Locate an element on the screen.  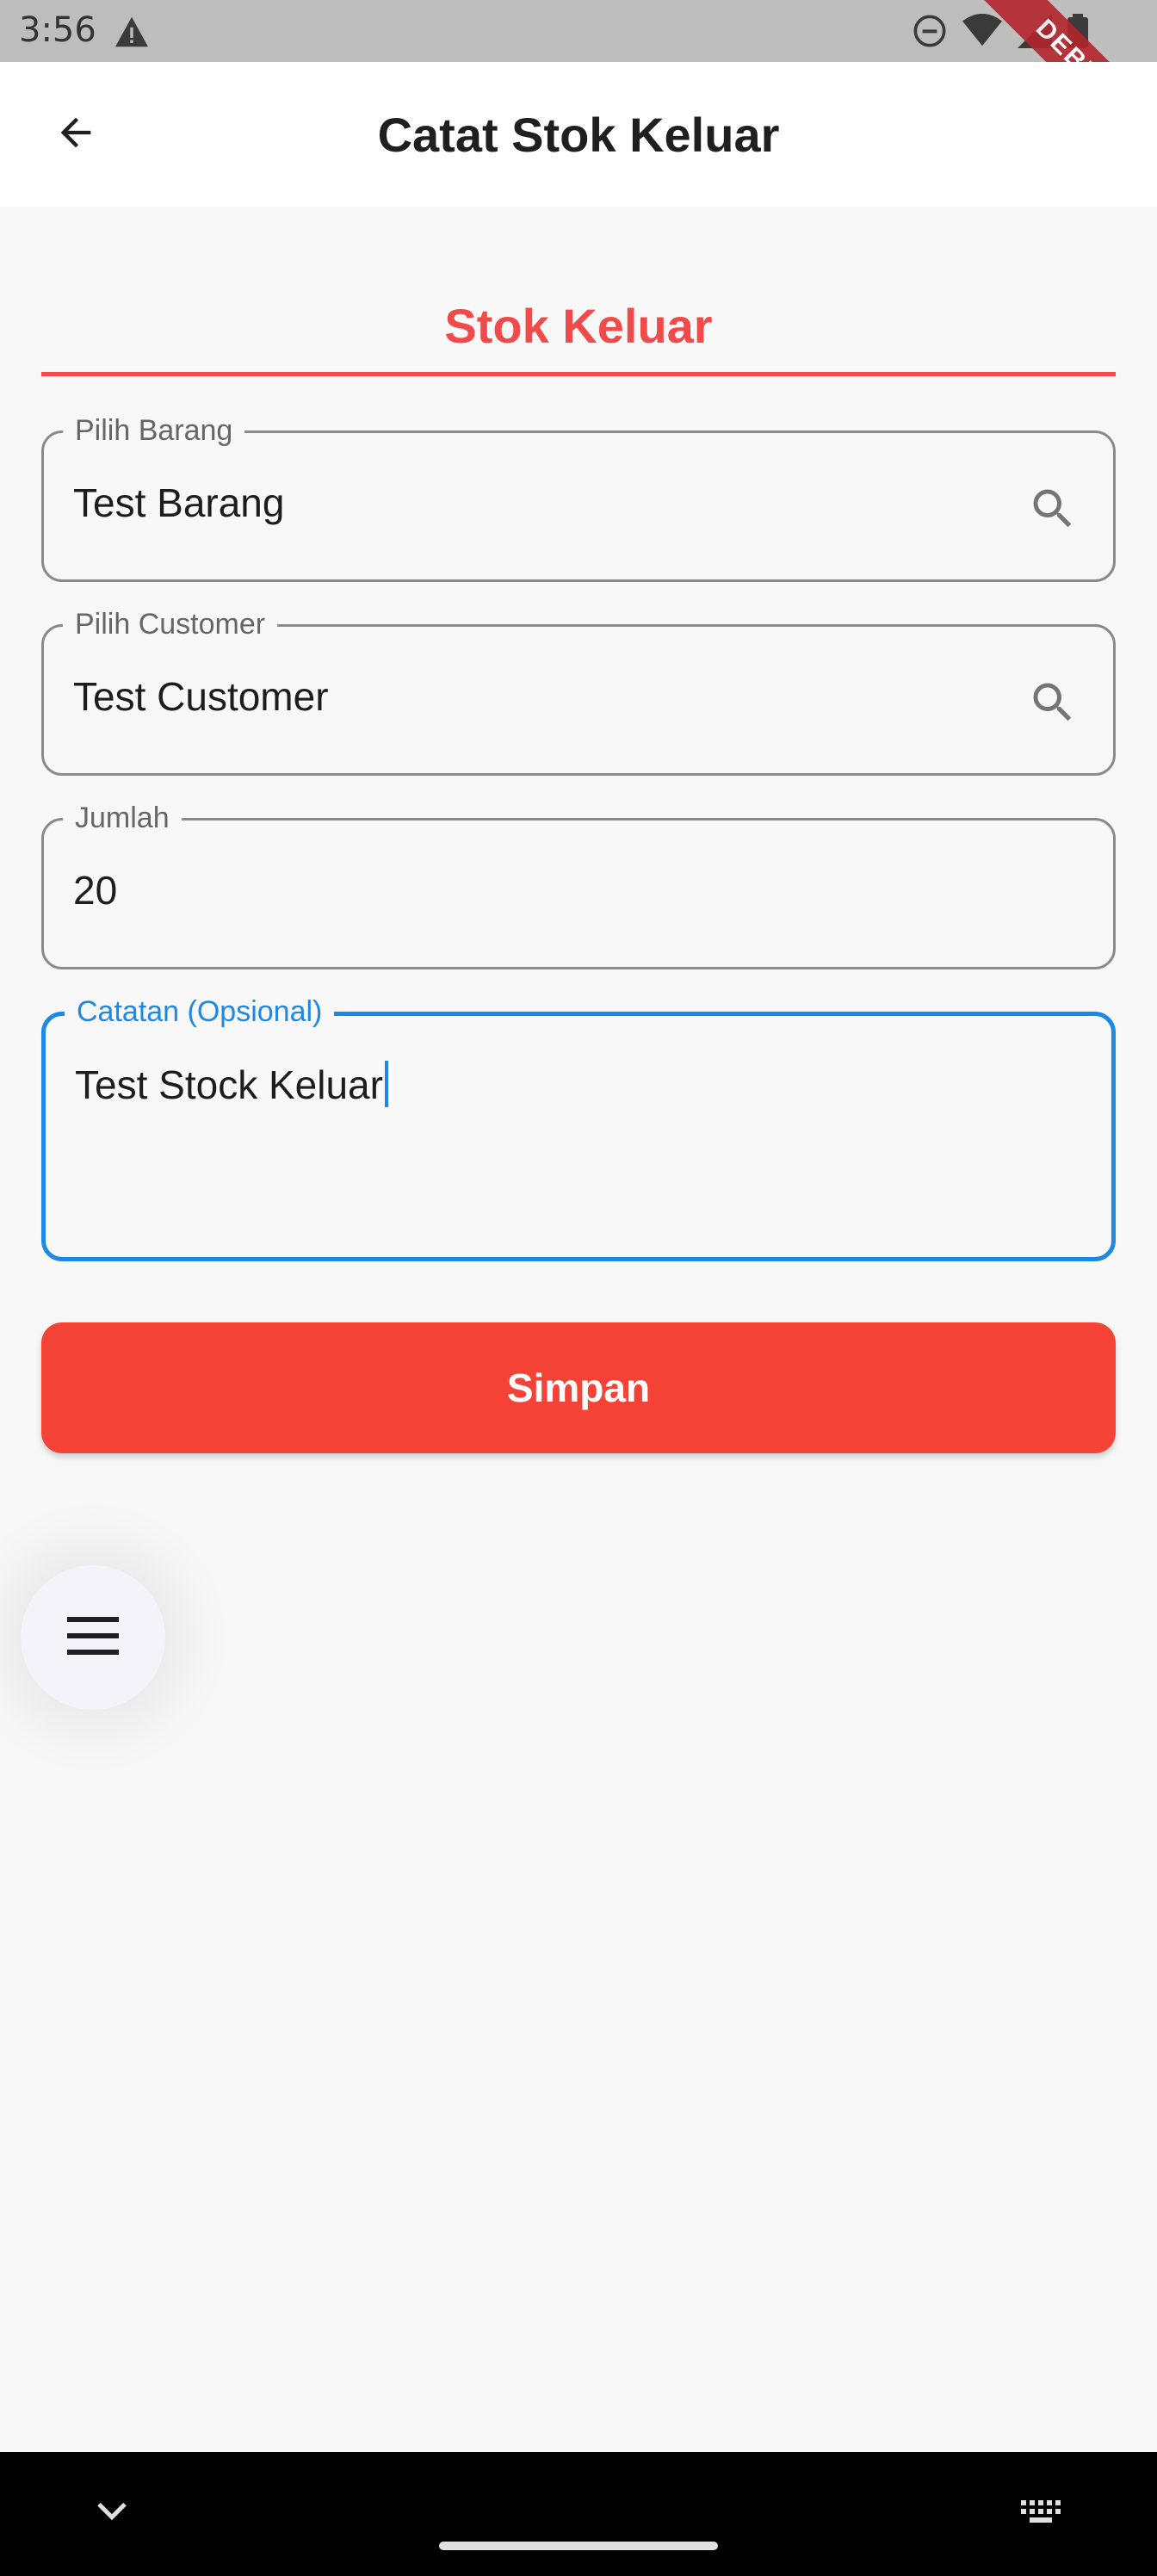
field-label: Pilih Customer is located at coordinates (170, 625).